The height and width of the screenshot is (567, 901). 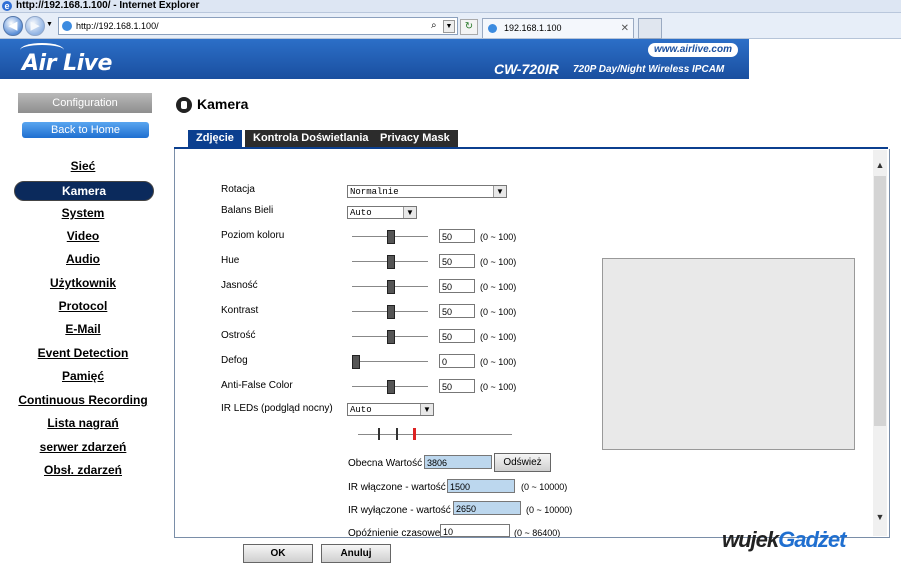 I want to click on tab-favicon-icon, so click(x=492, y=28).